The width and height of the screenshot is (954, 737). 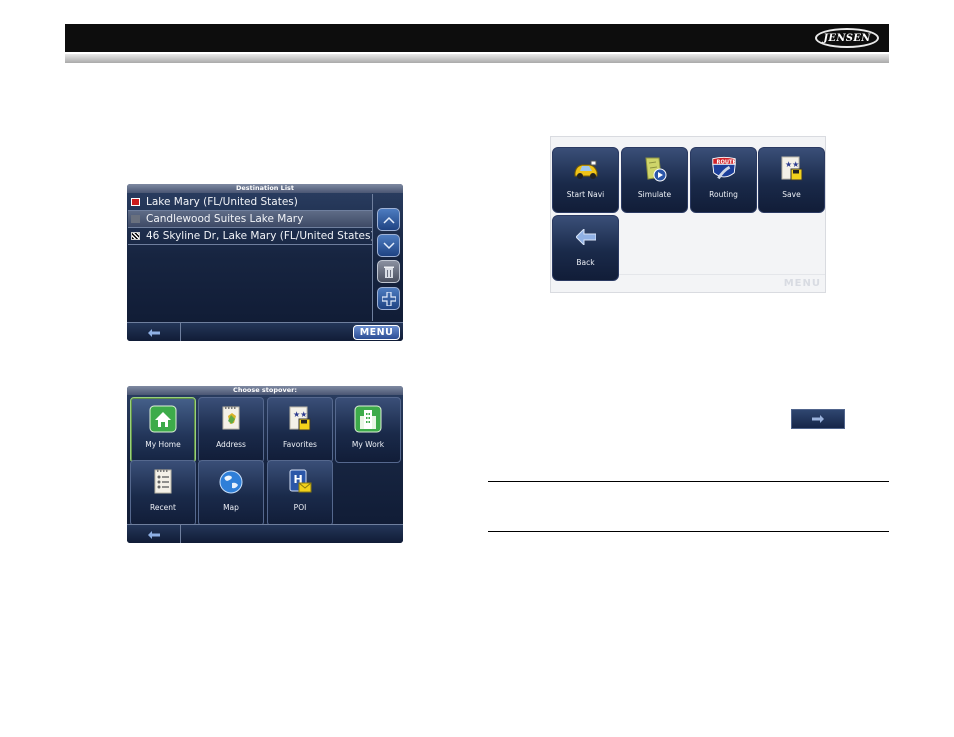 What do you see at coordinates (135, 236) in the screenshot?
I see `checkered-flag-icon` at bounding box center [135, 236].